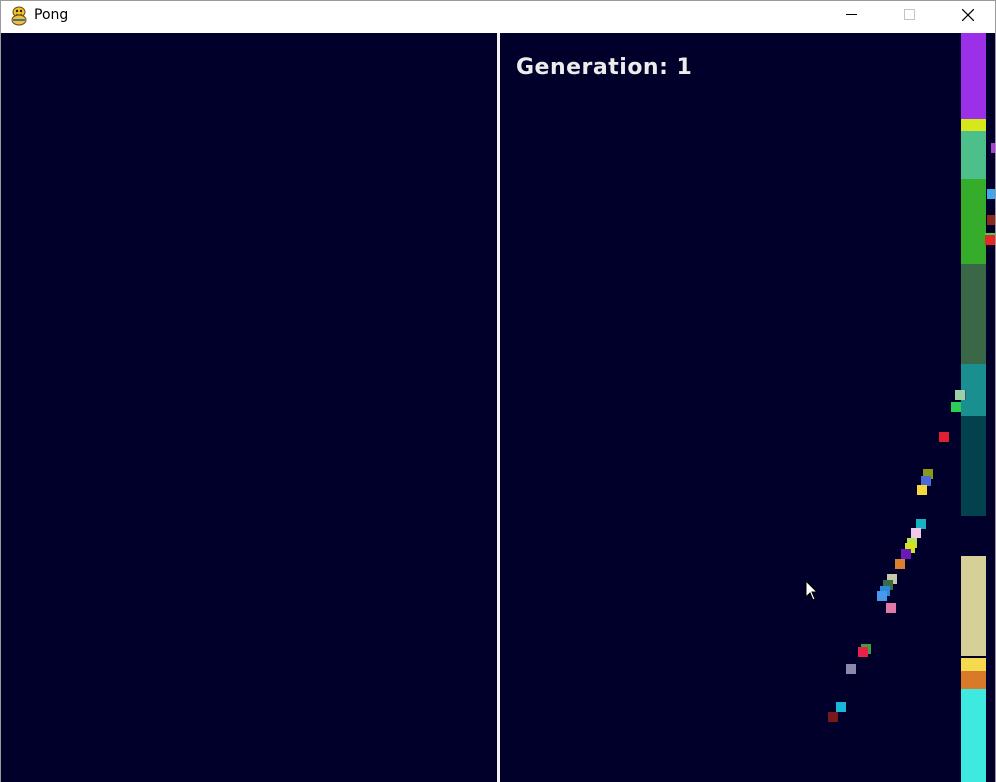 The height and width of the screenshot is (782, 996). Describe the element at coordinates (812, 590) in the screenshot. I see `mouse-cursor-icon` at that location.